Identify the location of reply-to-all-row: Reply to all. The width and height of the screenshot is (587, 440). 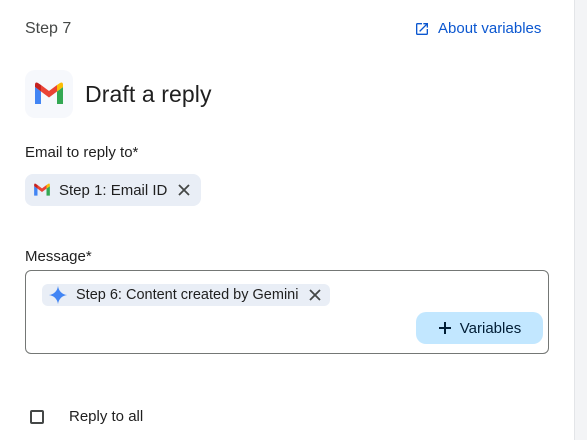
(86, 416).